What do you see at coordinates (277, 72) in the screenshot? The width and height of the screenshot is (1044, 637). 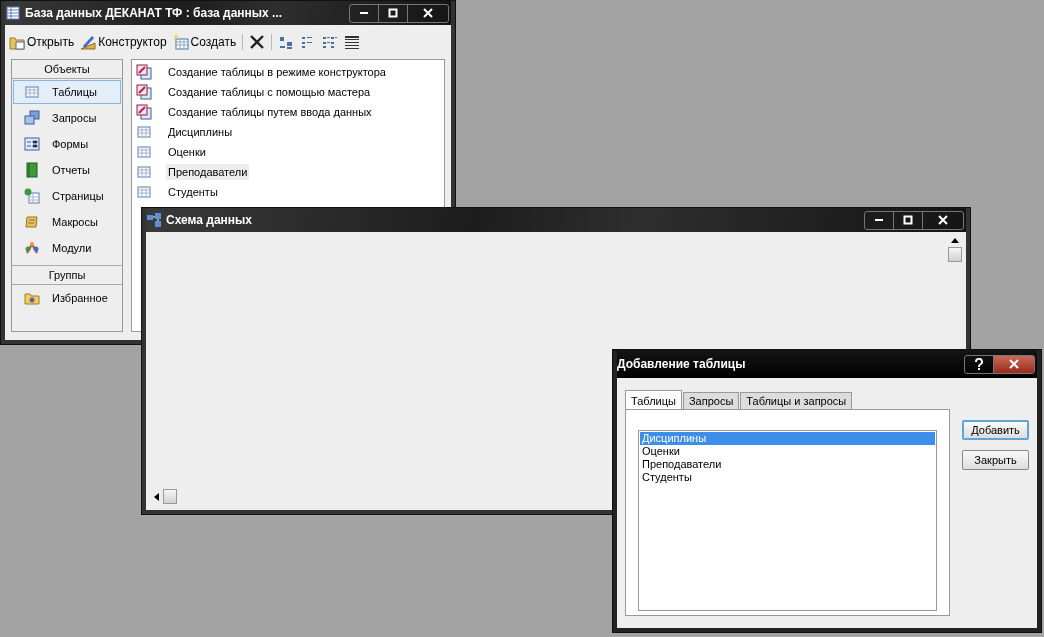 I see `list-item: Создание таблицы в режиме конструктора` at bounding box center [277, 72].